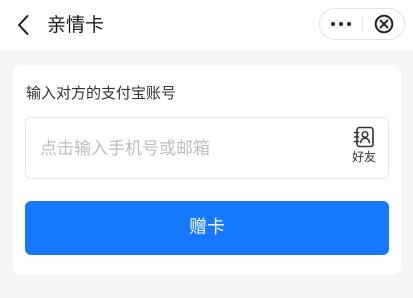  I want to click on more-button, so click(341, 24).